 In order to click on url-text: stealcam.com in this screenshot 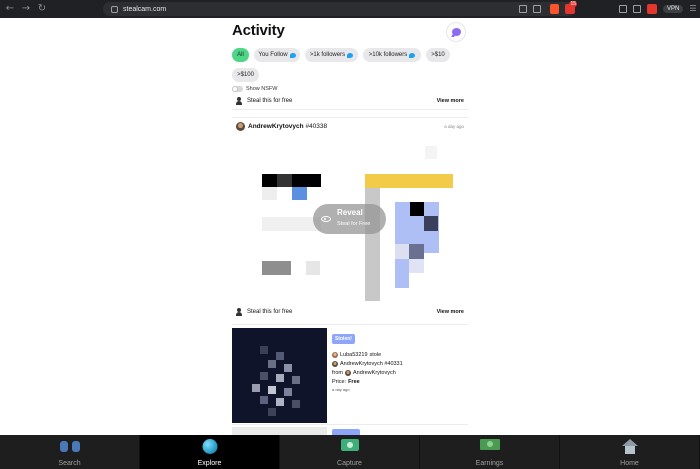, I will do `click(145, 9)`.